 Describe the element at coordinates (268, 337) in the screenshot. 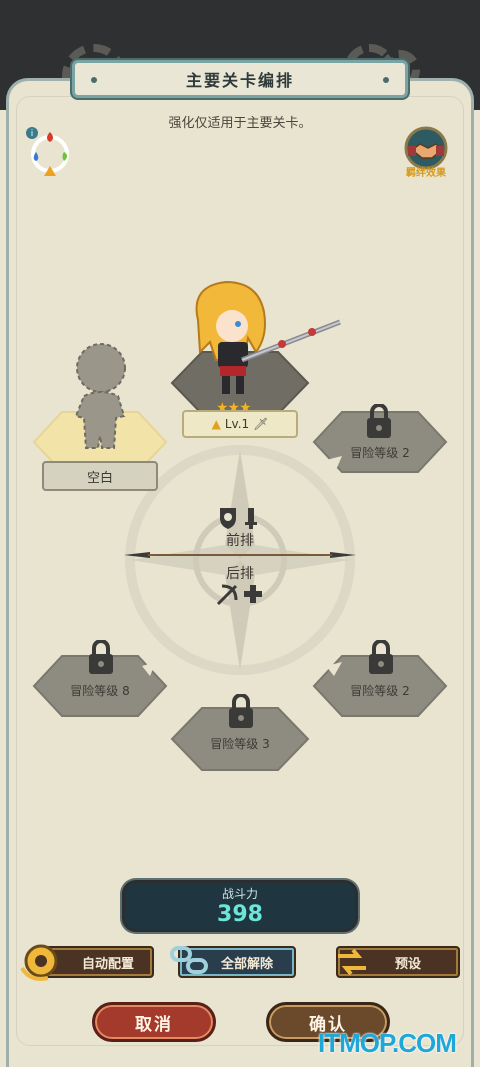

I see `hero-character-sprite` at that location.